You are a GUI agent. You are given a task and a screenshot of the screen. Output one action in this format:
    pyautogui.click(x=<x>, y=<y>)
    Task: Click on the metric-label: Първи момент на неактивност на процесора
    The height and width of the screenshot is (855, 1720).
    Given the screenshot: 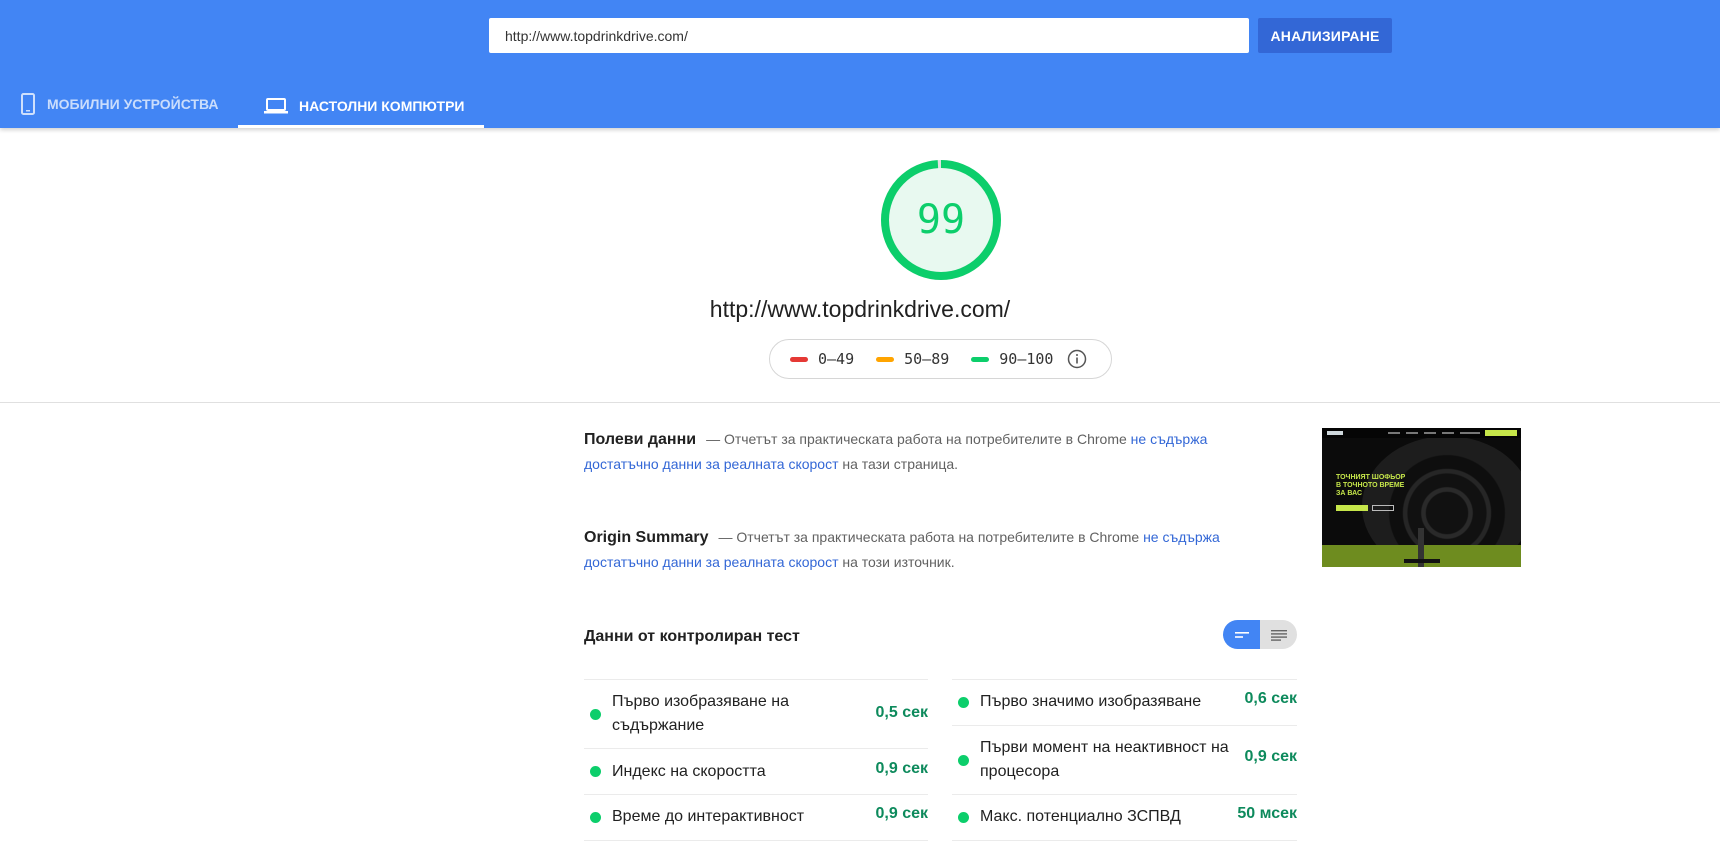 What is the action you would take?
    pyautogui.click(x=1104, y=759)
    